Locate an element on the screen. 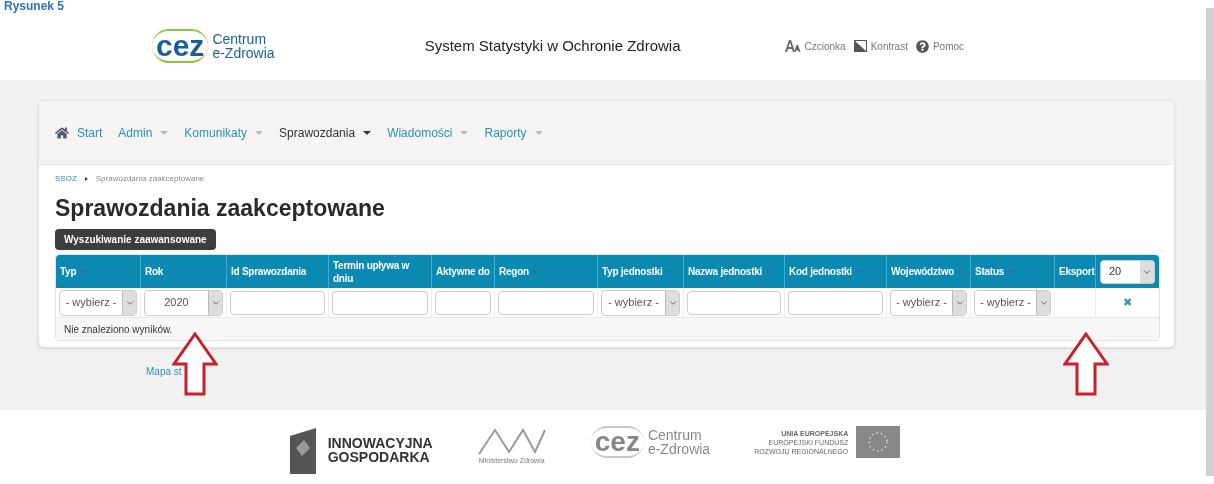 This screenshot has width=1214, height=484. column-header: Aktywne do is located at coordinates (463, 271).